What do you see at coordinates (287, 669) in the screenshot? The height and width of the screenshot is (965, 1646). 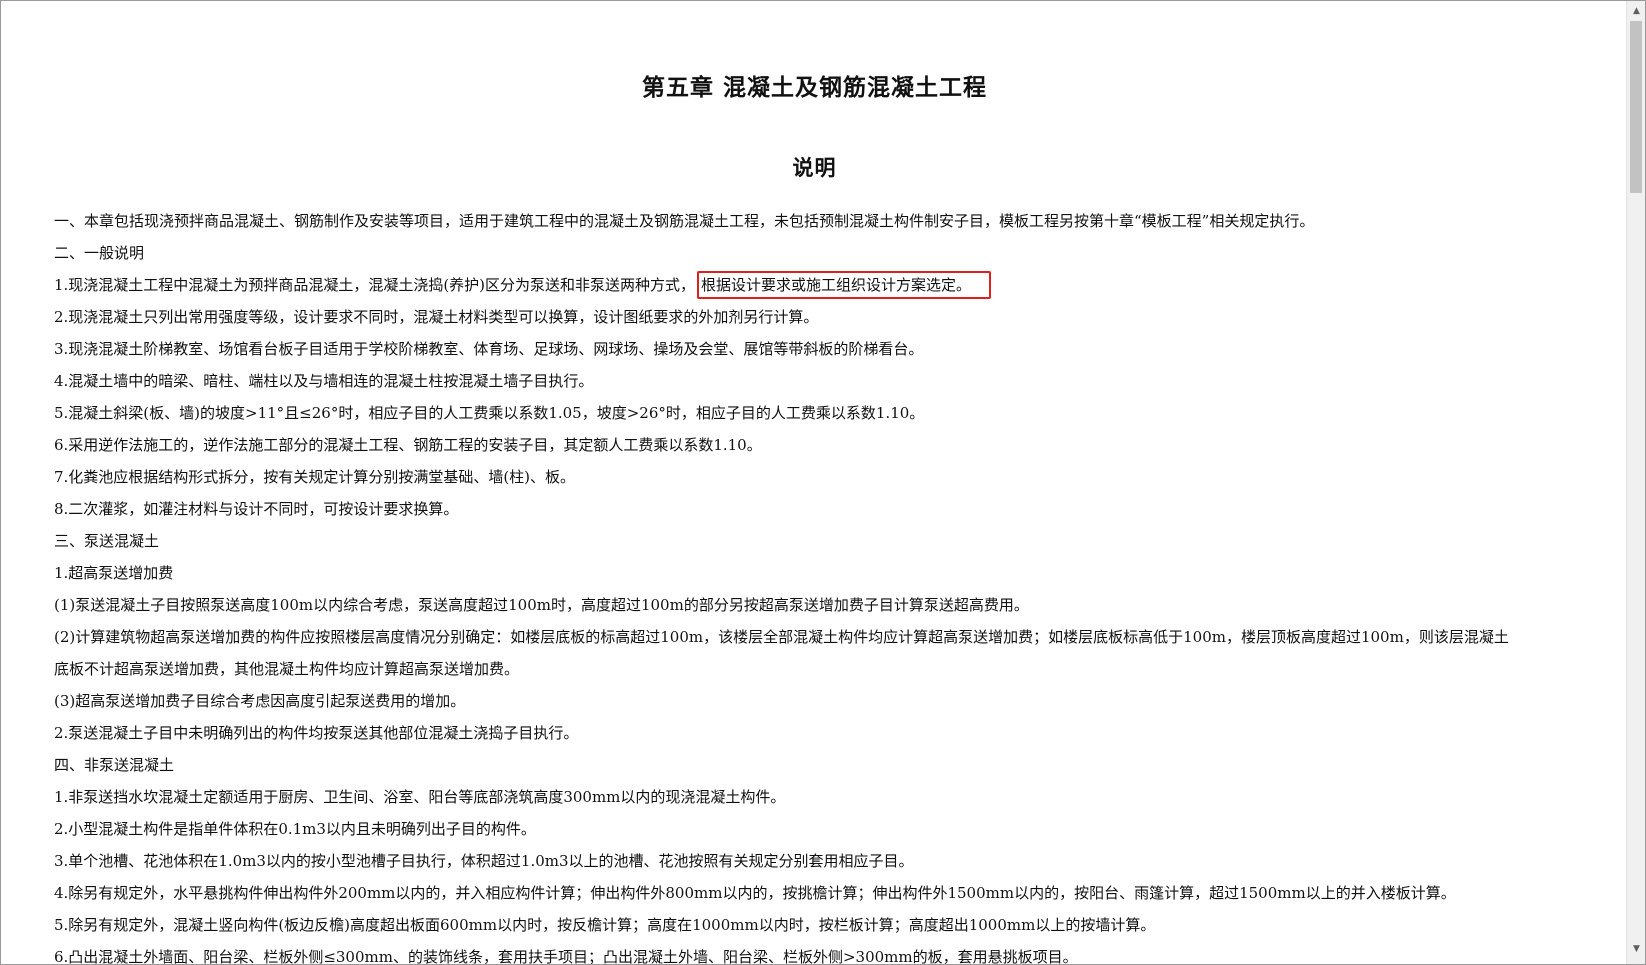 I see `paragraph-line: 底板不计超高泵送增加费，其他混凝土构件均应计算超高泵送增加费。` at bounding box center [287, 669].